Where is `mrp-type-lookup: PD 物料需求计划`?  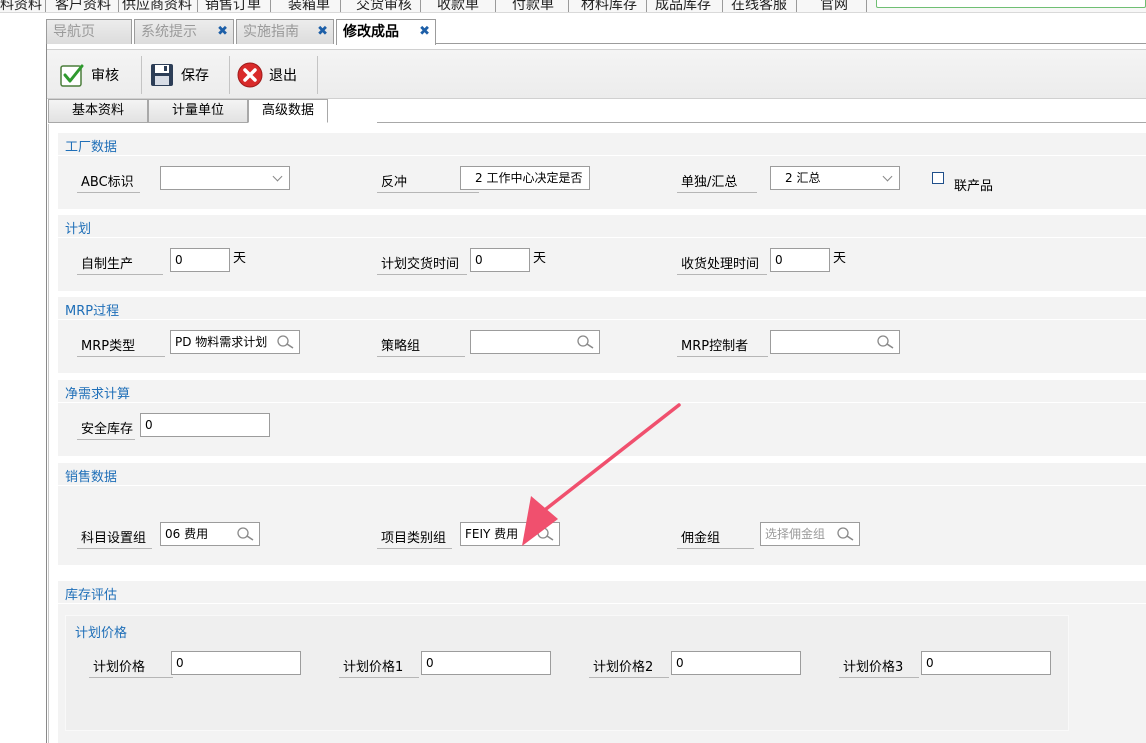 mrp-type-lookup: PD 物料需求计划 is located at coordinates (235, 342).